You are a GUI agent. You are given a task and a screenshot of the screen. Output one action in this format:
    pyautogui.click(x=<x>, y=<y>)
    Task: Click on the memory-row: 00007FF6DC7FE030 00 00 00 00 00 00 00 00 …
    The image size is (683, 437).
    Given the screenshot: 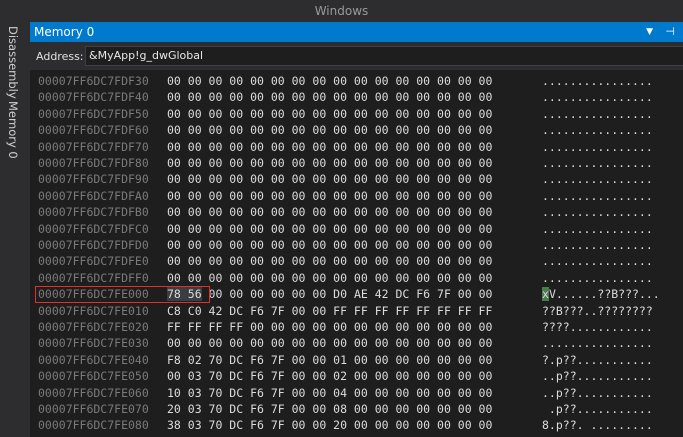 What is the action you would take?
    pyautogui.click(x=356, y=343)
    